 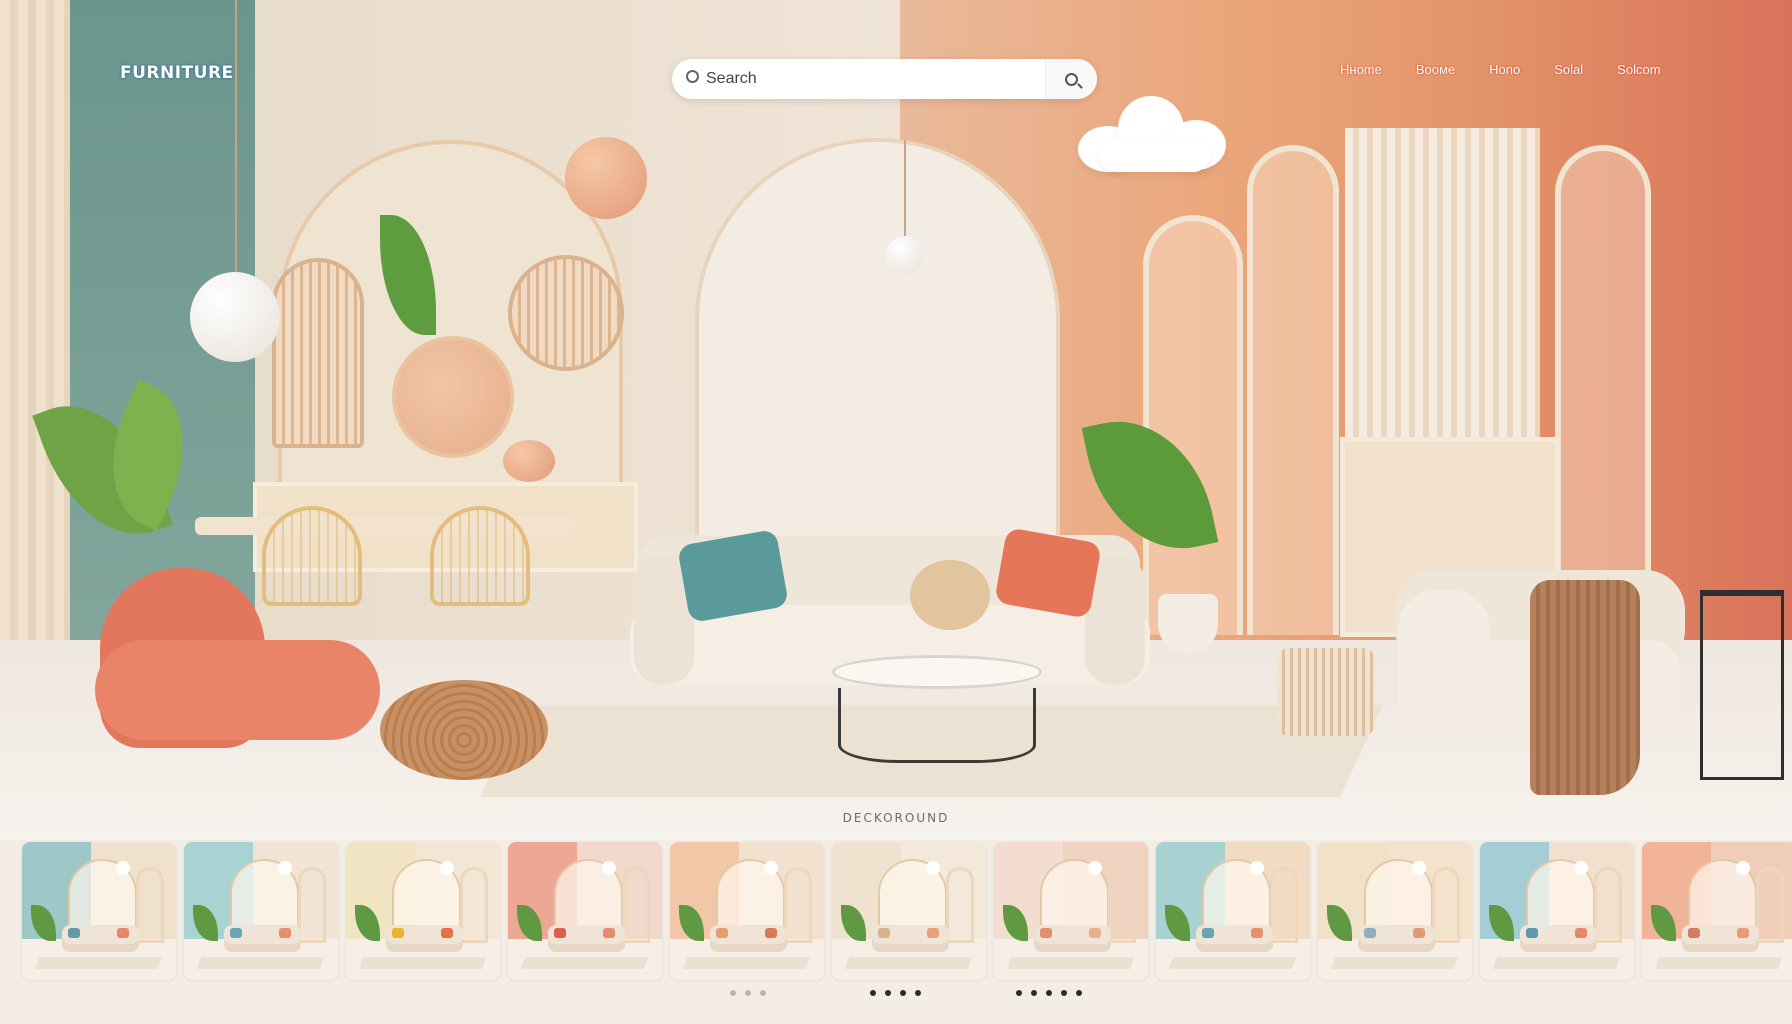 I want to click on thumbnail-living-room-mint, so click(x=261, y=911).